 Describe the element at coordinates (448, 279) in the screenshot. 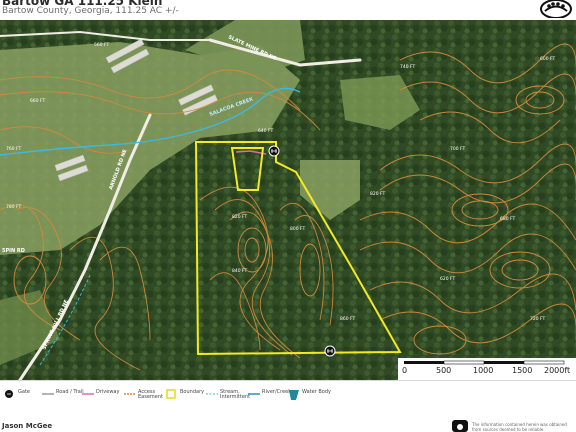

I see `contour-label: 620 FT` at that location.